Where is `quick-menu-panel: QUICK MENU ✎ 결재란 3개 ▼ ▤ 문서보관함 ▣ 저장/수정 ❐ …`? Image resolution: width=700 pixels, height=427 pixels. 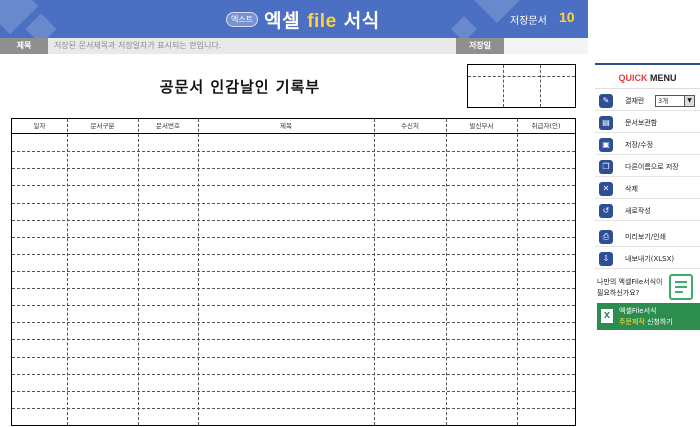 quick-menu-panel: QUICK MENU ✎ 결재란 3개 ▼ ▤ 문서보관함 ▣ 저장/수정 ❐ … is located at coordinates (647, 245).